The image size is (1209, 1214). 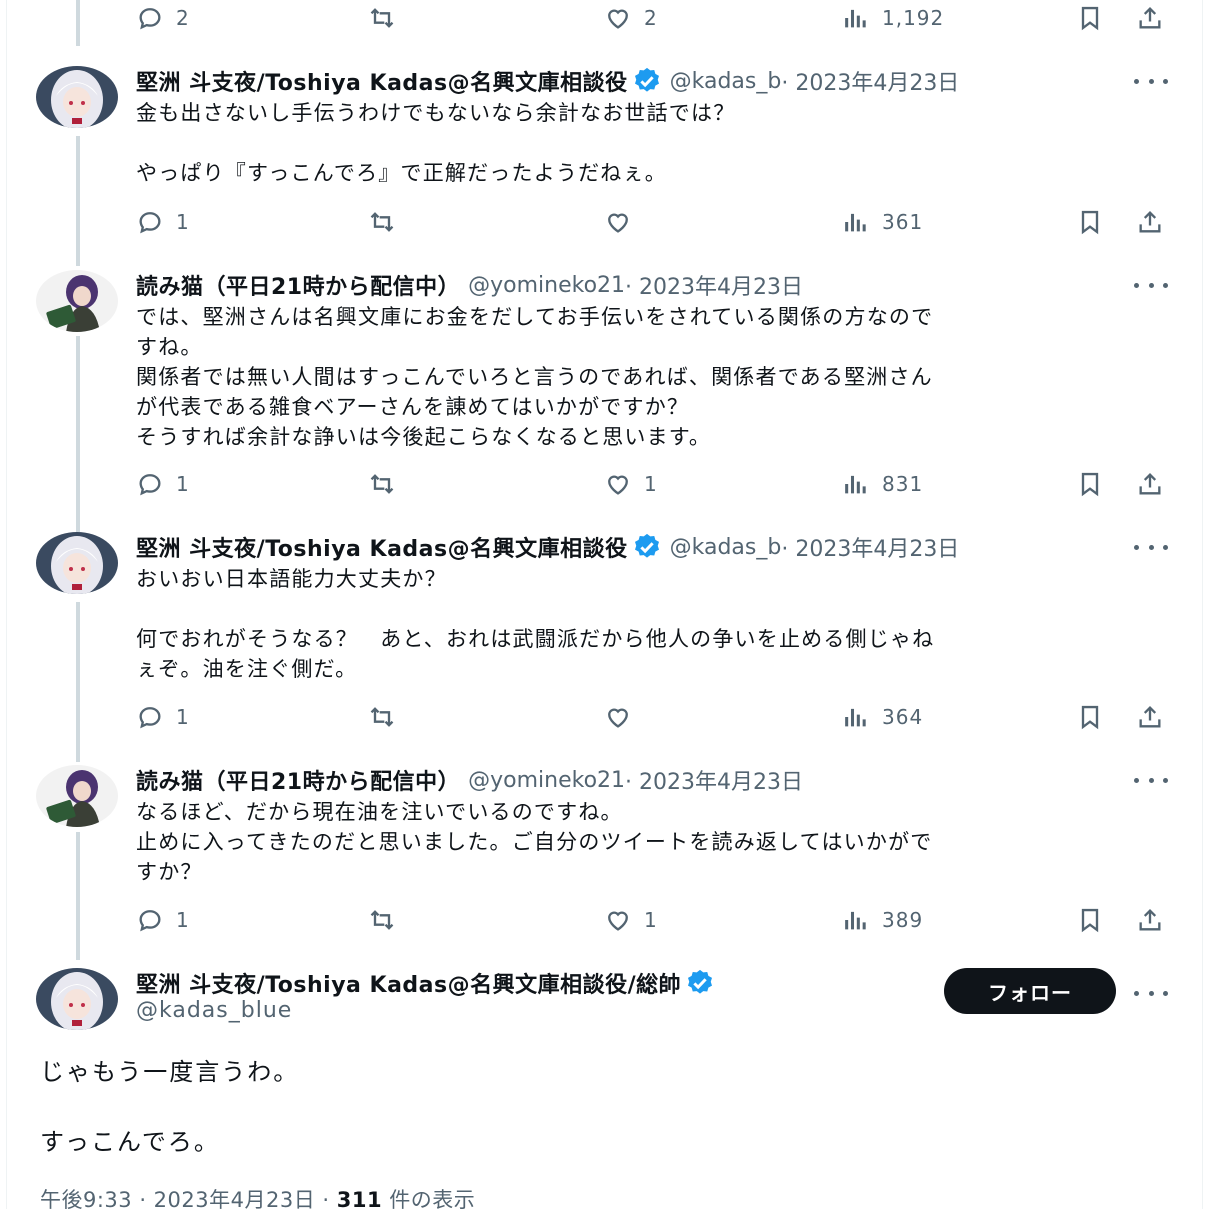 I want to click on display-name: 堅洲 斗支夜/Toshiya Kadas@名興文庫相談役/総帥, so click(x=408, y=983).